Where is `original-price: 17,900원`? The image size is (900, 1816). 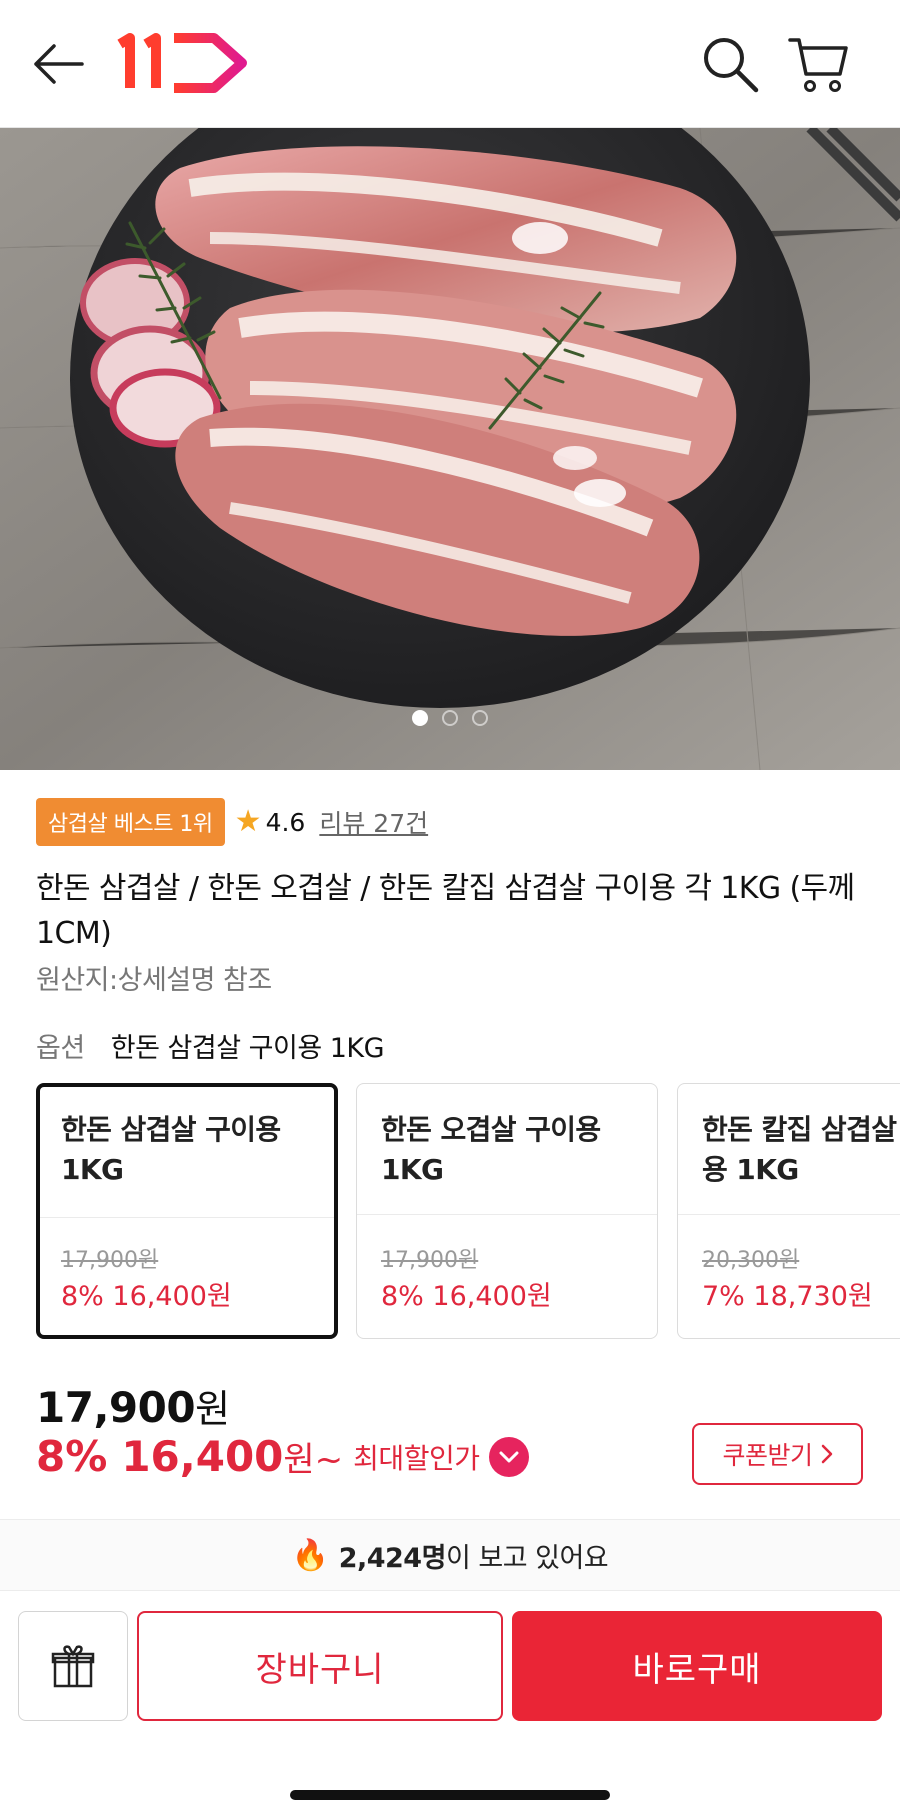
original-price: 17,900원 is located at coordinates (133, 1405).